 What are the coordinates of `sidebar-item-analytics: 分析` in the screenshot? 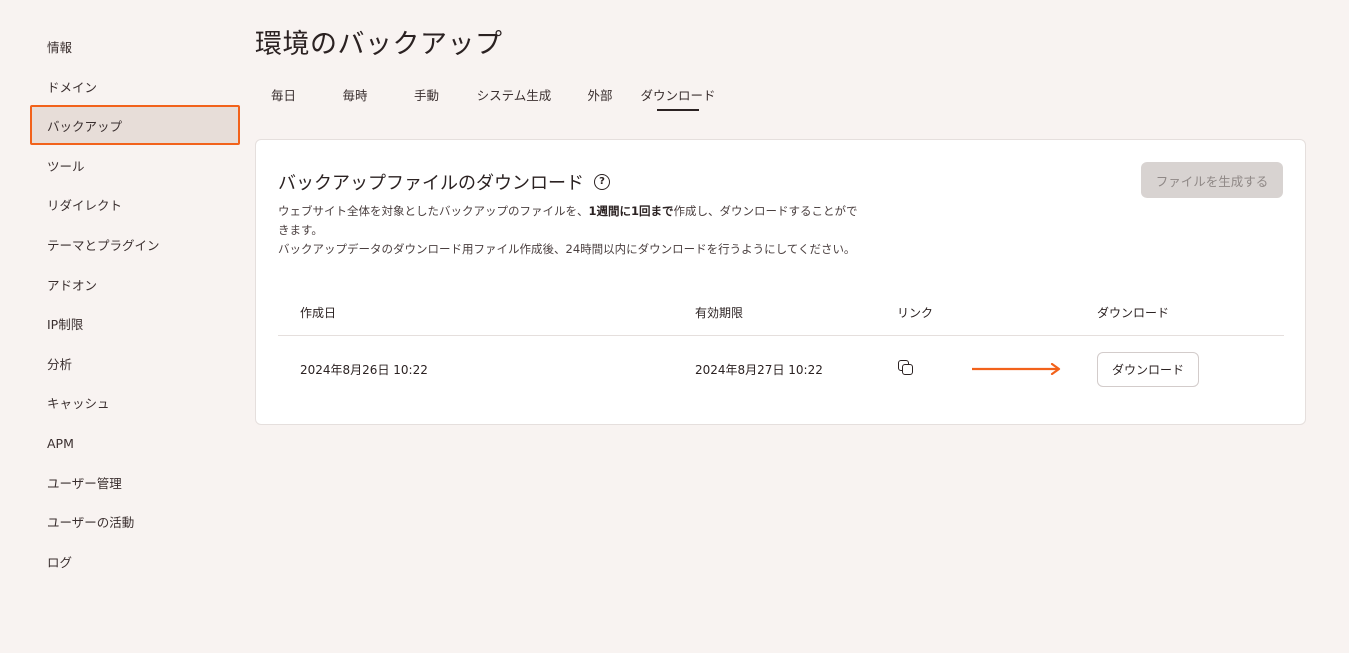 It's located at (135, 363).